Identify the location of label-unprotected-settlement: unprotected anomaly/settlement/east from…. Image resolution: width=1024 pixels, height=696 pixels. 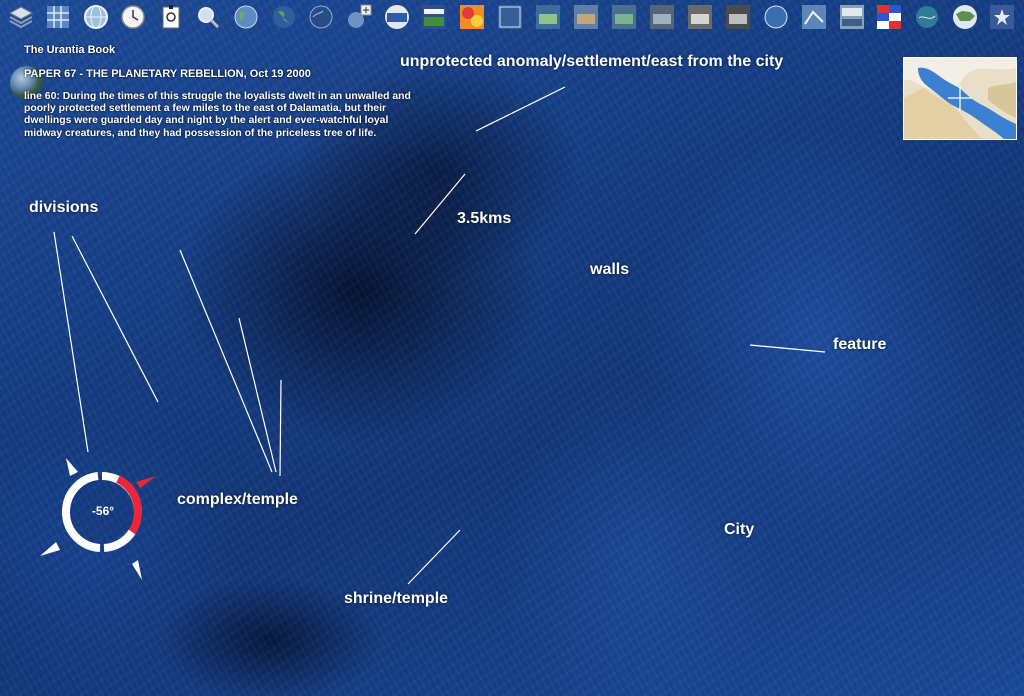
(592, 61).